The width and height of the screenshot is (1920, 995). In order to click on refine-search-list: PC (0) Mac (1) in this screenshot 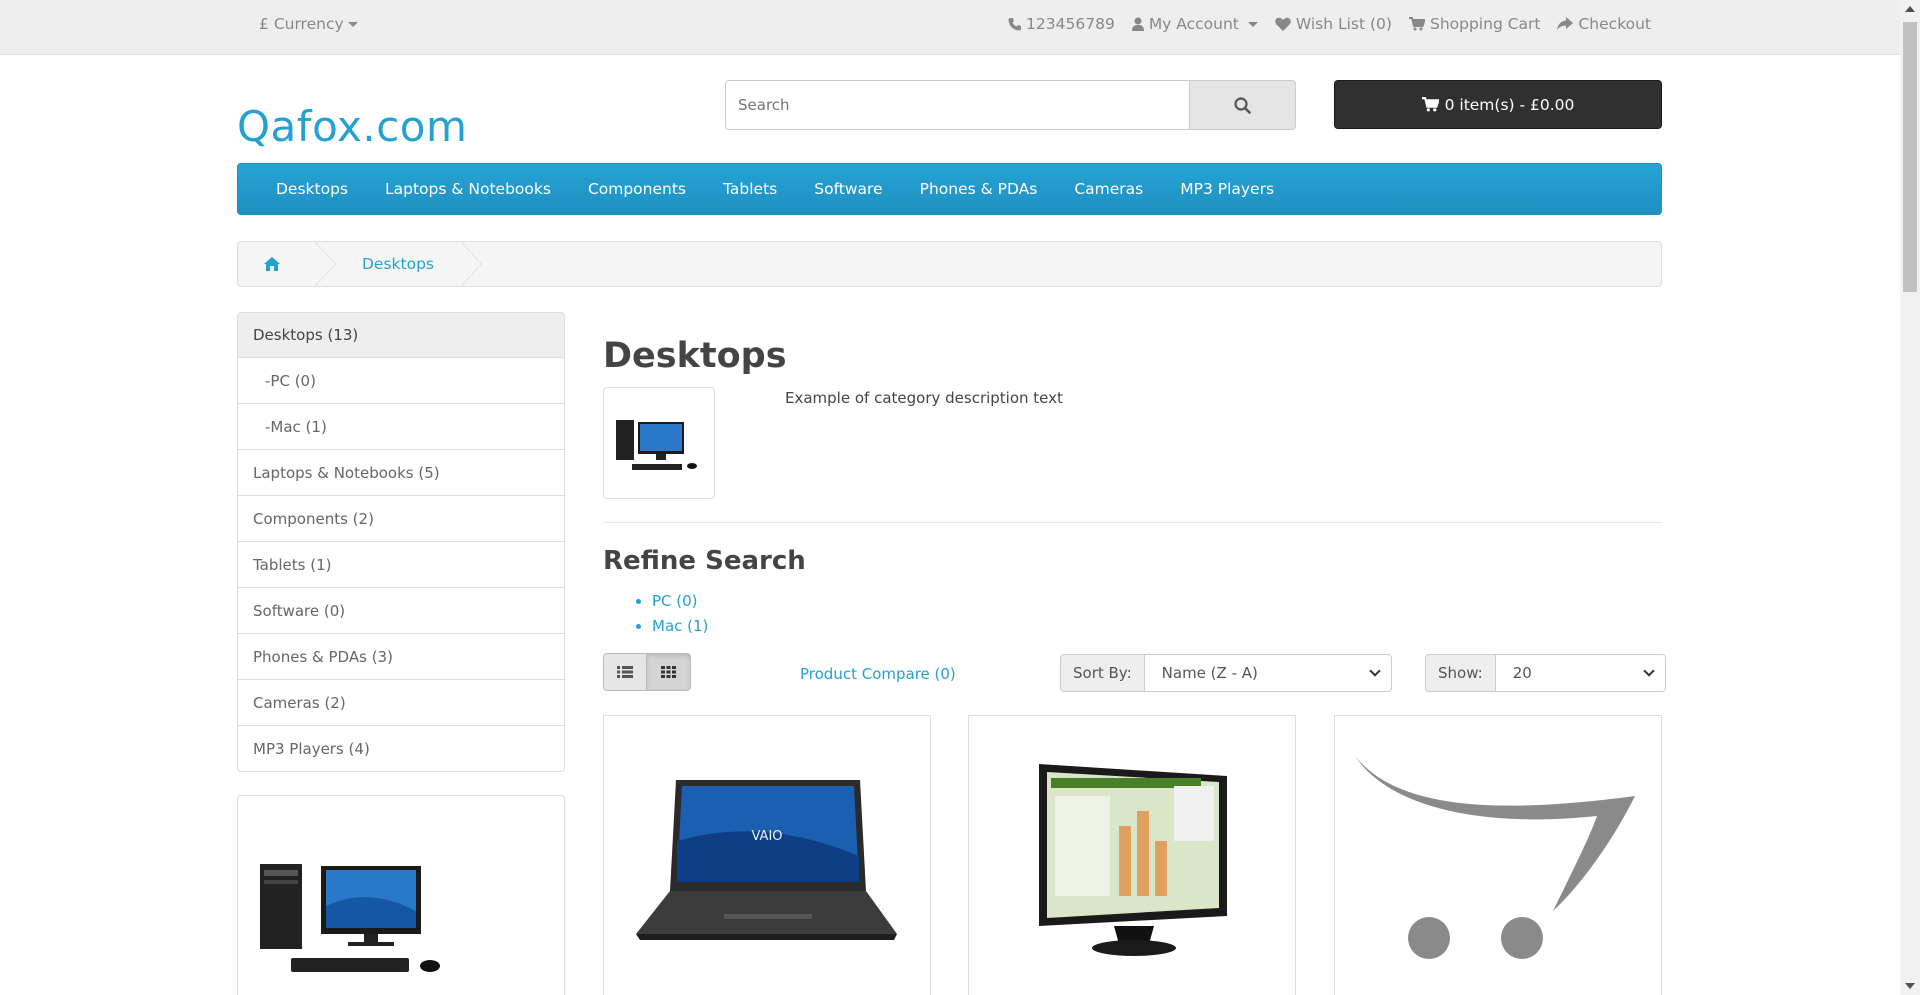, I will do `click(680, 617)`.